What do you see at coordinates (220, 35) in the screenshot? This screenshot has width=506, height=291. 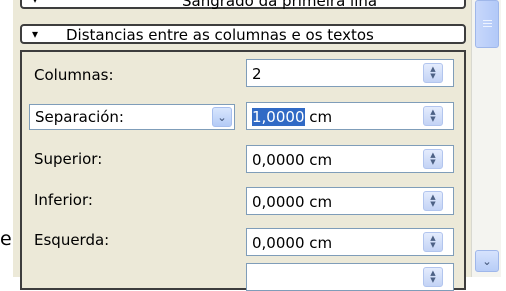 I see `section-header-label: Distancias entre as columnas e os textos` at bounding box center [220, 35].